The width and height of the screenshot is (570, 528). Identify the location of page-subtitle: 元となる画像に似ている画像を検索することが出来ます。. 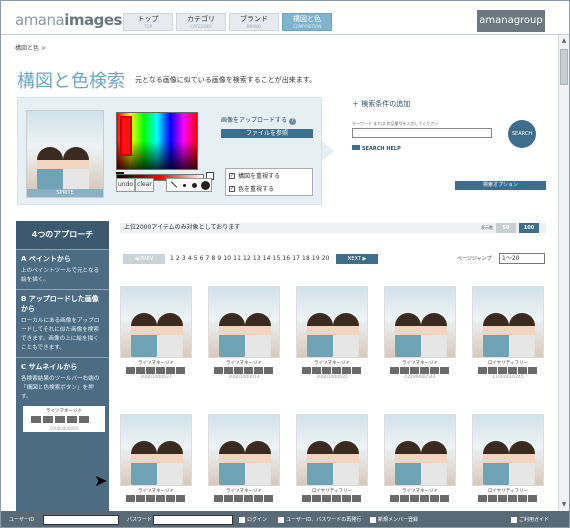
(226, 80).